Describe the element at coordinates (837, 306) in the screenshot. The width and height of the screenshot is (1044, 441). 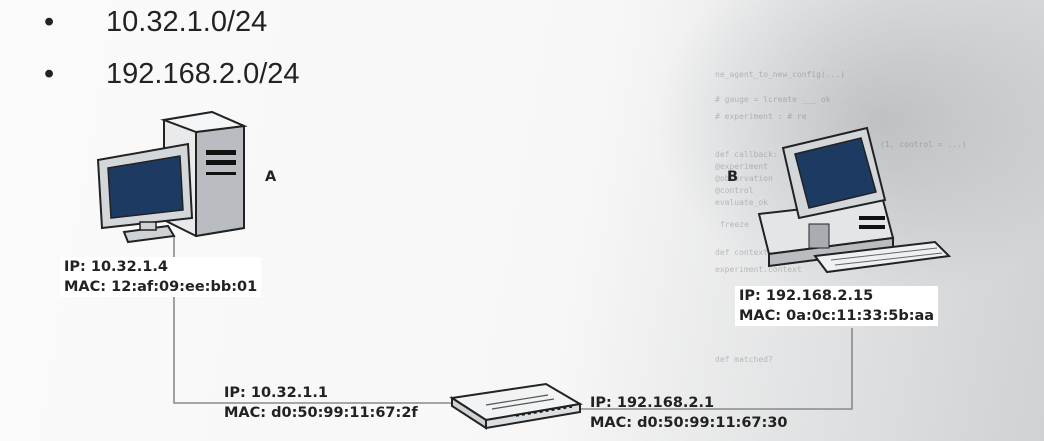
I see `host-b-address-label: IP: 192.168.2.15 MAC: 0a:0c:11:33:5b:aa` at that location.